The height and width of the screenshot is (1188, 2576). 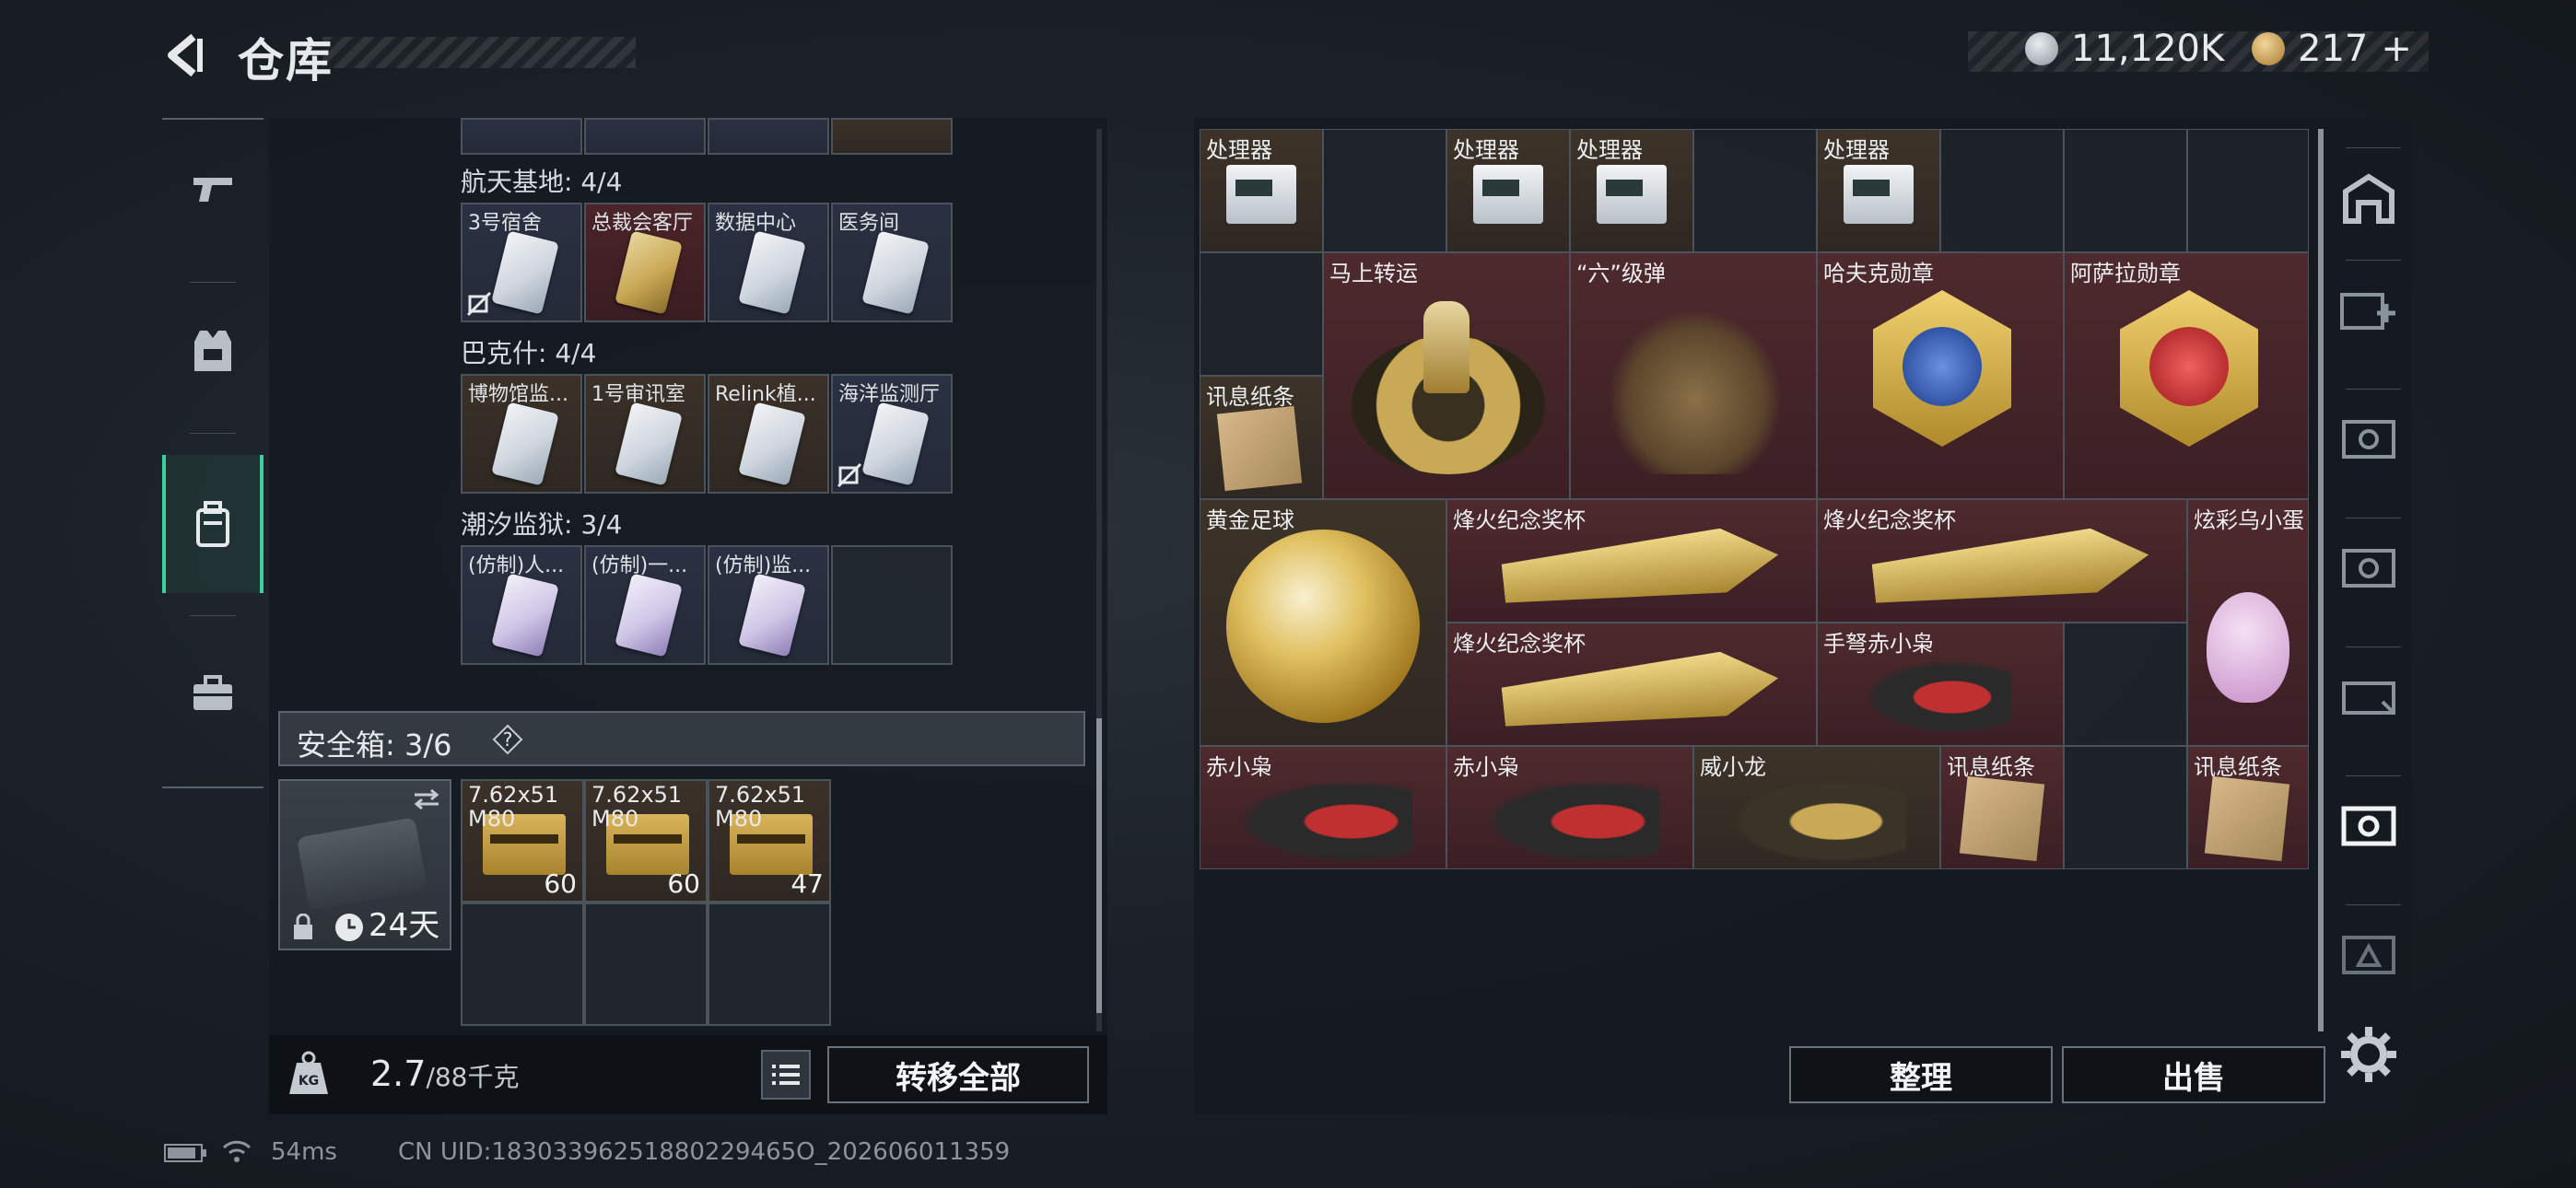 What do you see at coordinates (1941, 375) in the screenshot?
I see `item-haf-medal: 哈夫克勋章` at bounding box center [1941, 375].